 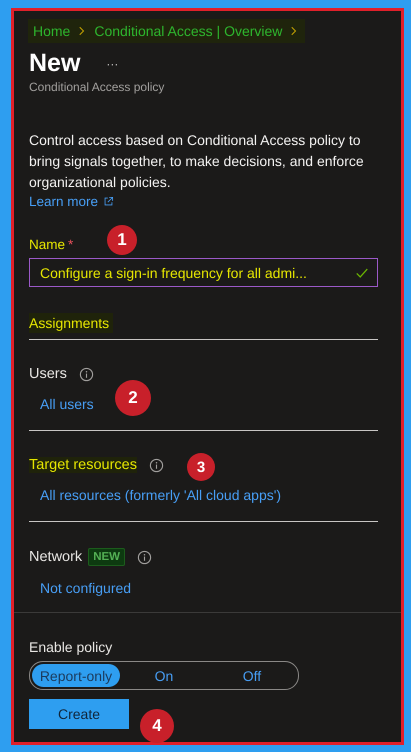 I want to click on page-title: New, so click(x=54, y=63).